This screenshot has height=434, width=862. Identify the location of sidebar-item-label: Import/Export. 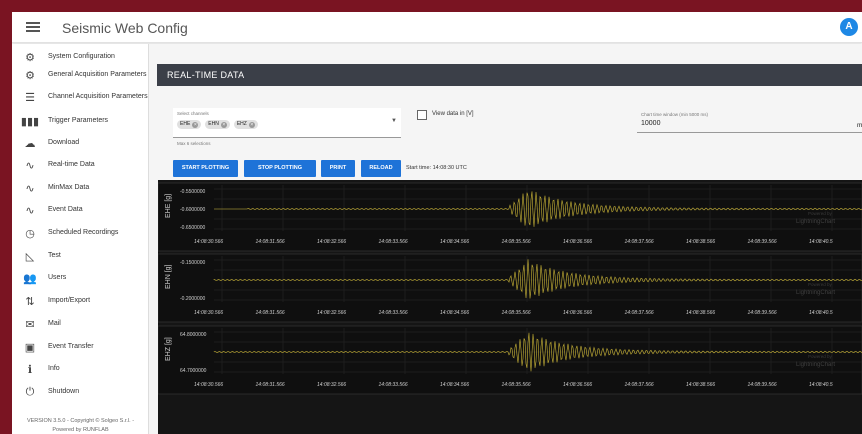
(69, 300).